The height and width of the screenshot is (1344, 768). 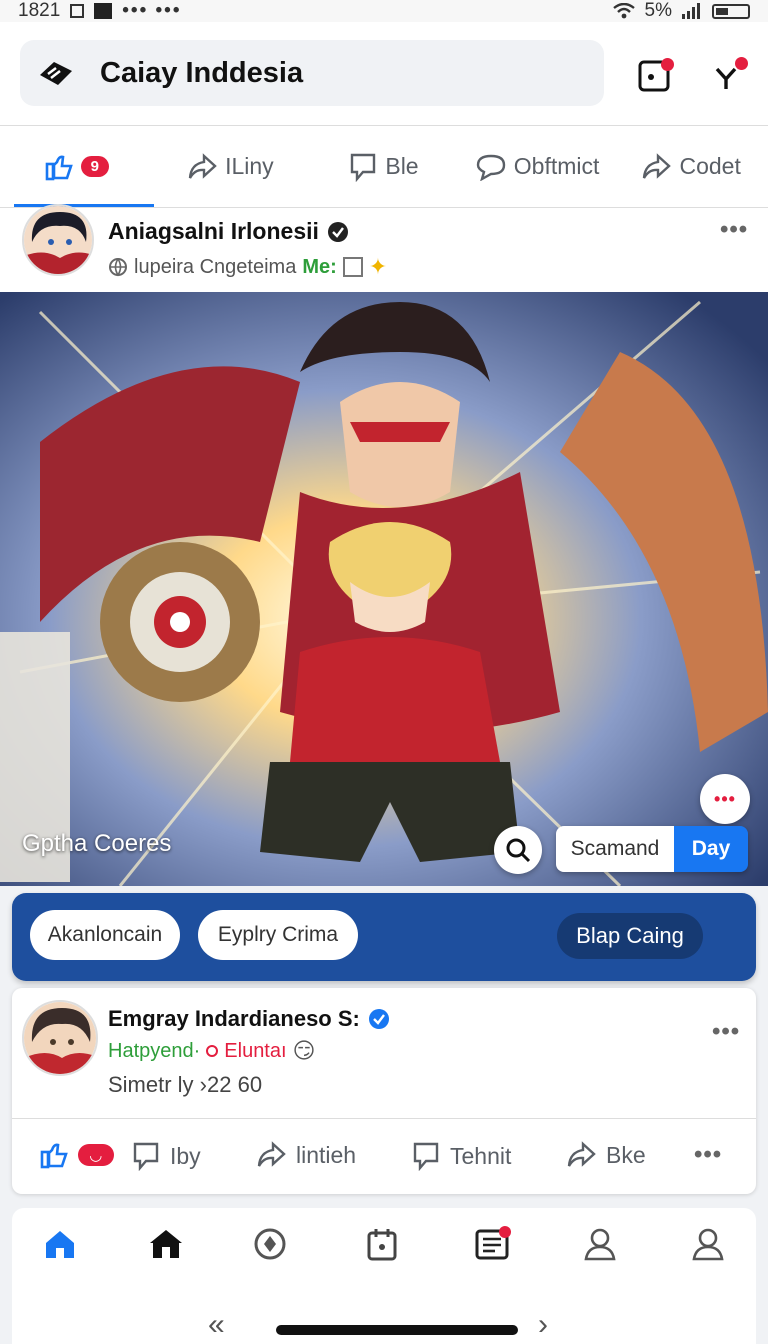 What do you see at coordinates (711, 849) in the screenshot?
I see `toggle-option-on: Day` at bounding box center [711, 849].